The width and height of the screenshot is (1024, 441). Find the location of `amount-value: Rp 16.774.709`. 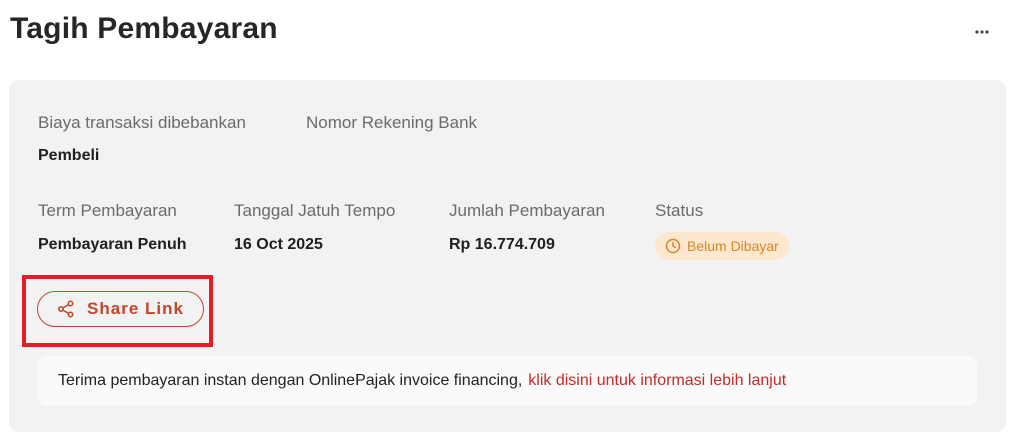

amount-value: Rp 16.774.709 is located at coordinates (502, 244).